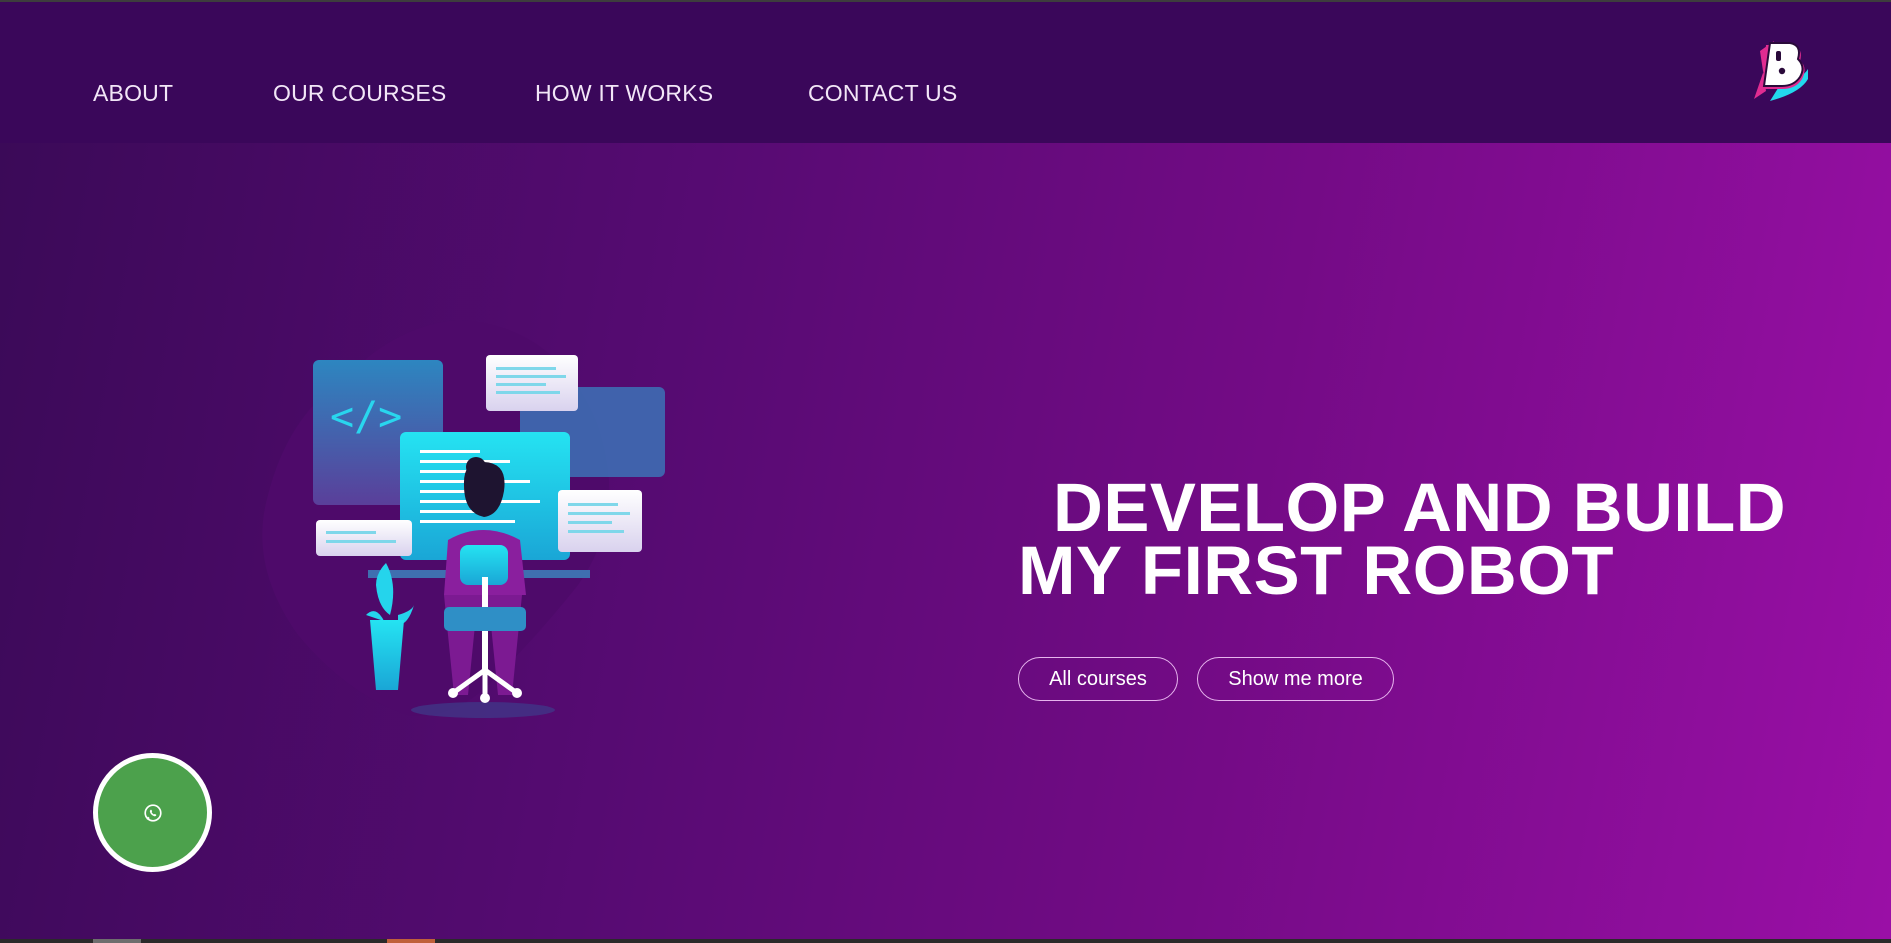 The image size is (1891, 943). What do you see at coordinates (1420, 507) in the screenshot?
I see `hero-headline-line-1: DEVELOP AND BUILD` at bounding box center [1420, 507].